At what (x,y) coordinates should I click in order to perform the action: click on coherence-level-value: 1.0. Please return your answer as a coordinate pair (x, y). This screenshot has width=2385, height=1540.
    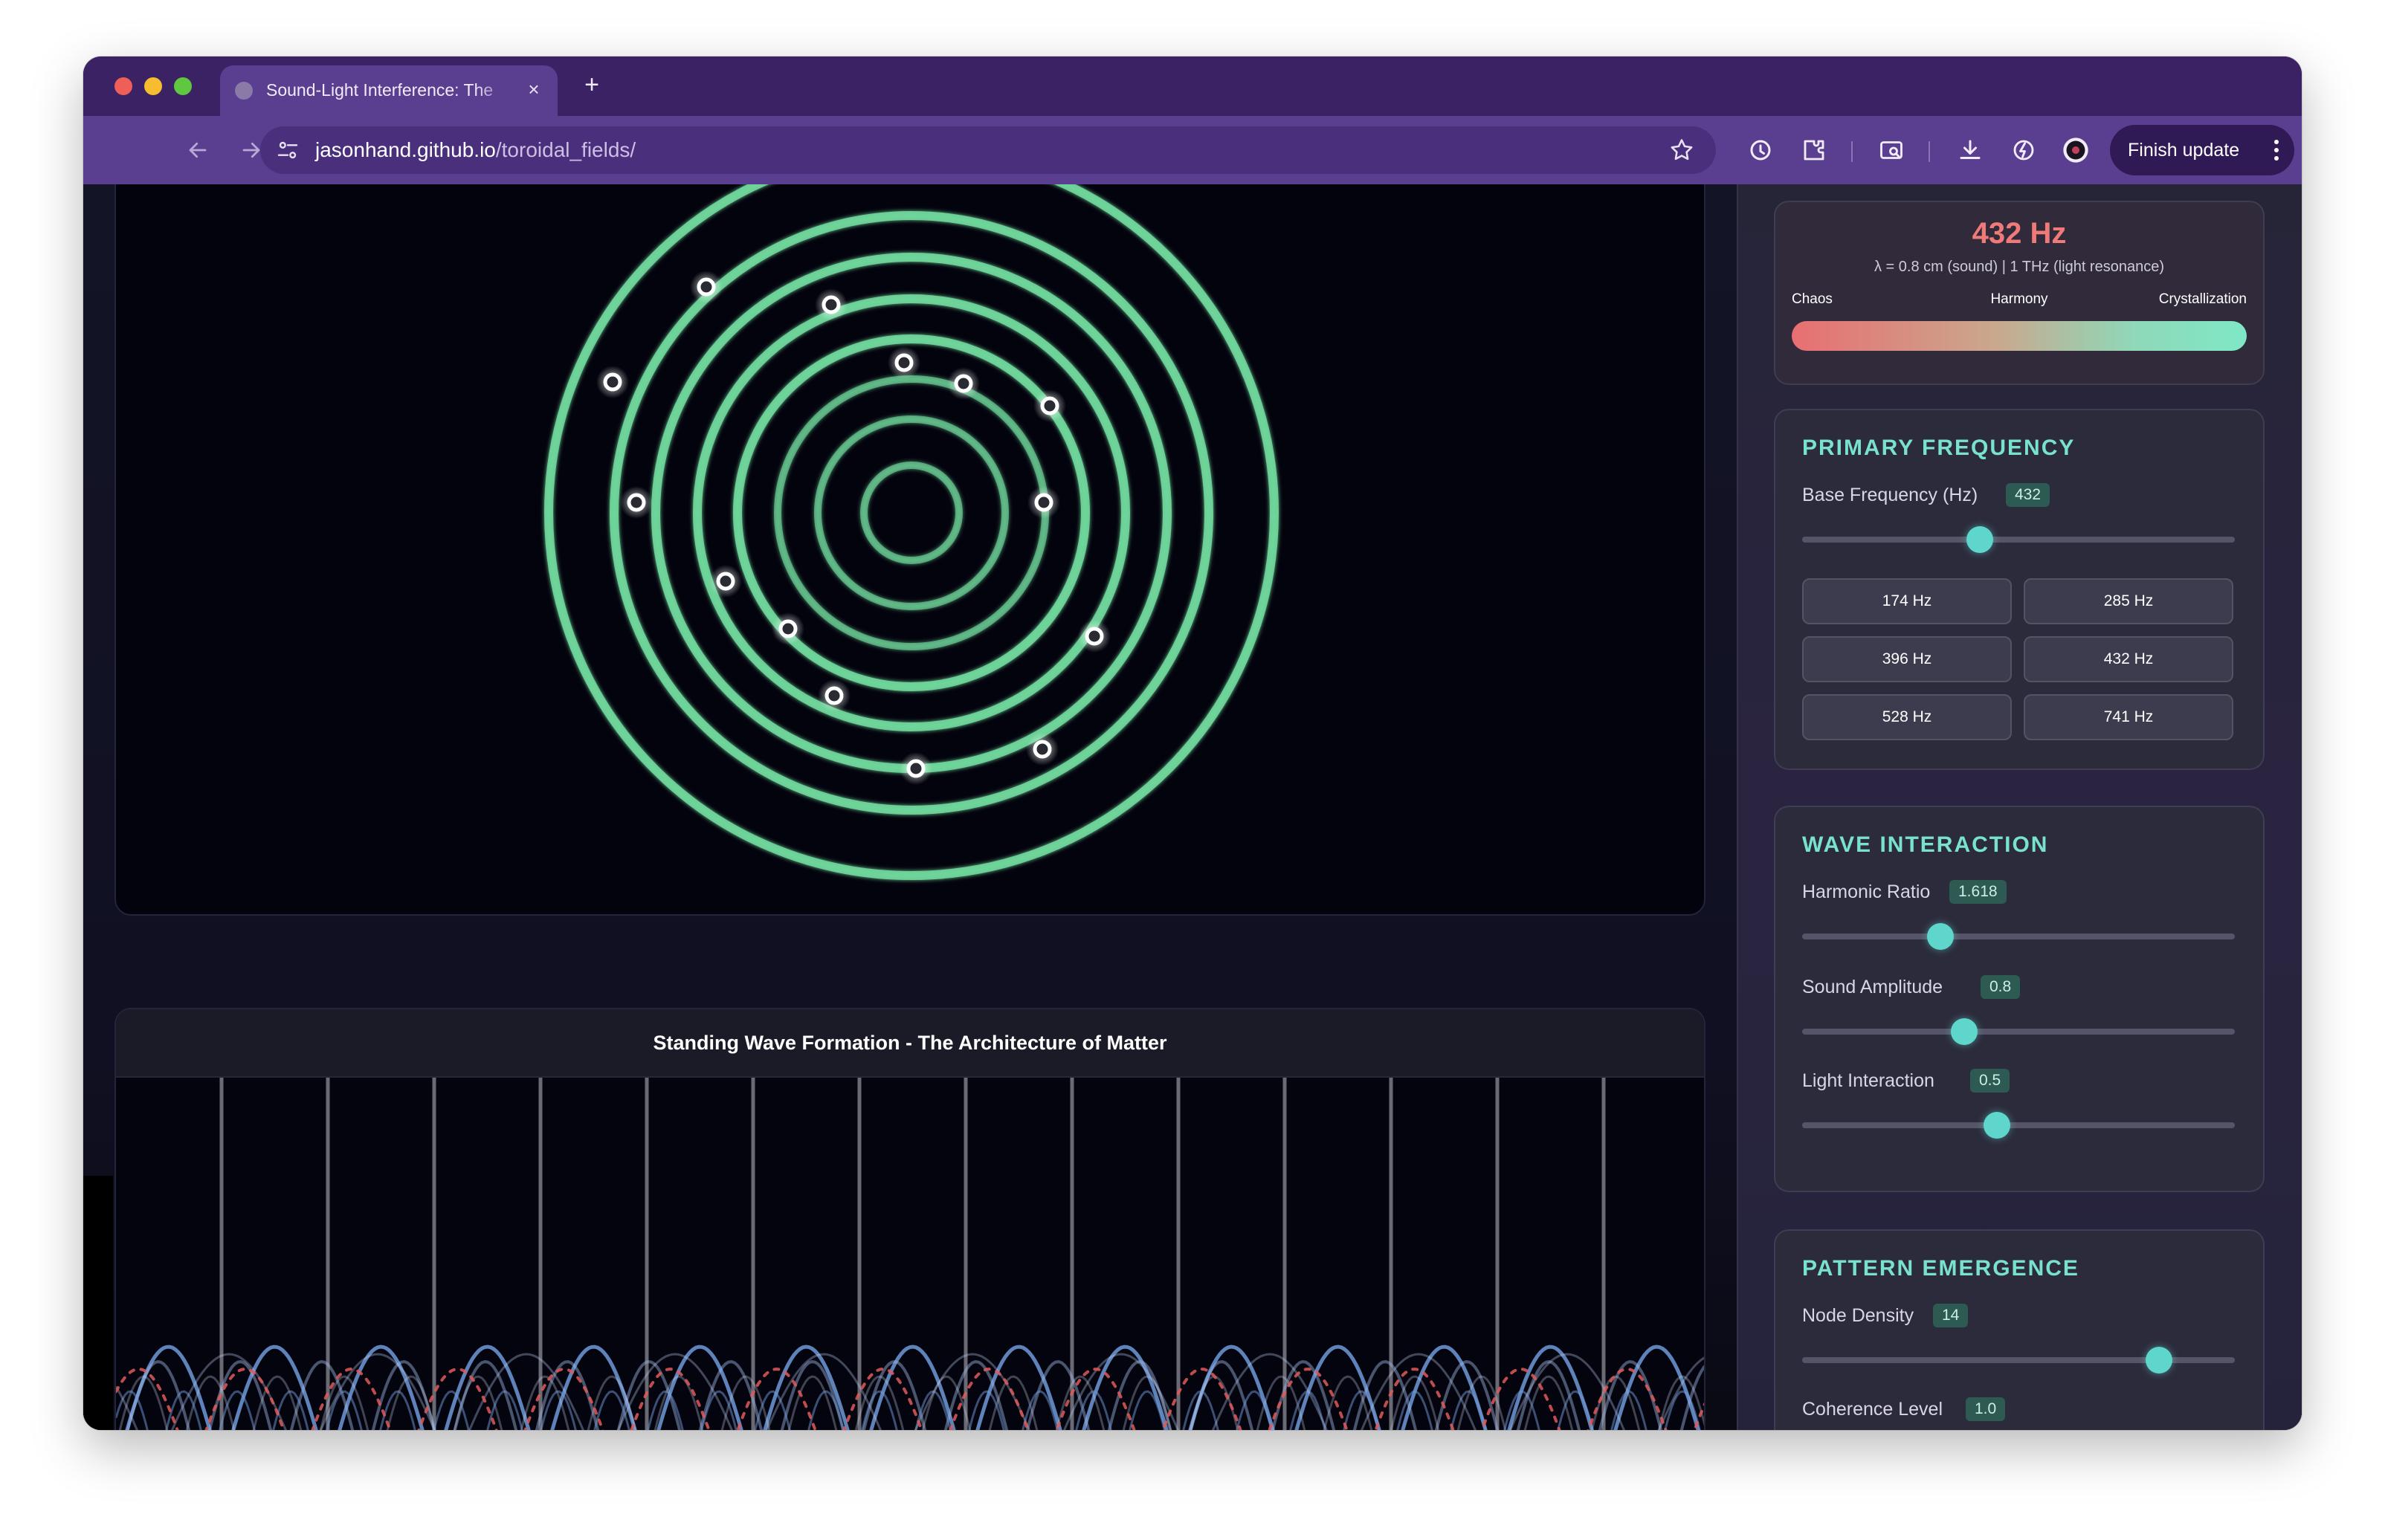
    Looking at the image, I should click on (1986, 1409).